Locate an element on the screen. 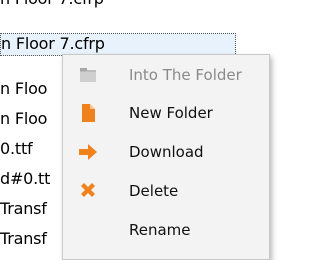 This screenshot has height=260, width=332. menu-item-label: New Folder is located at coordinates (171, 113).